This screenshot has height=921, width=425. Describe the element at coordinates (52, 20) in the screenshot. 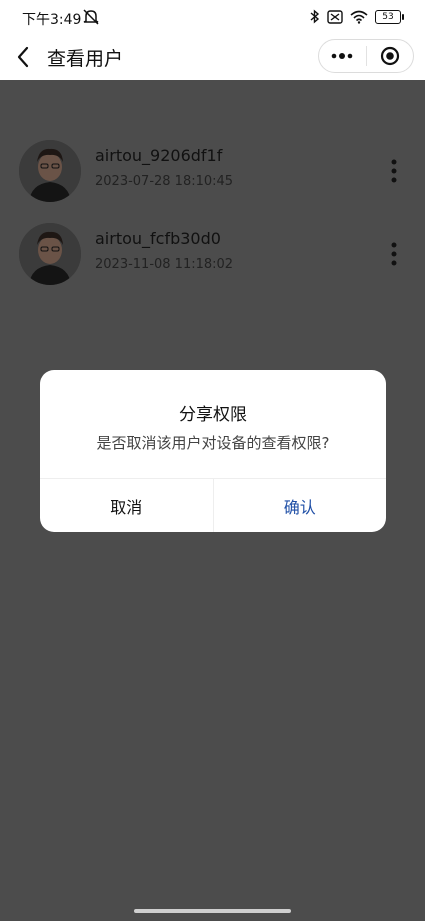

I see `status-time: 下午3:49` at that location.